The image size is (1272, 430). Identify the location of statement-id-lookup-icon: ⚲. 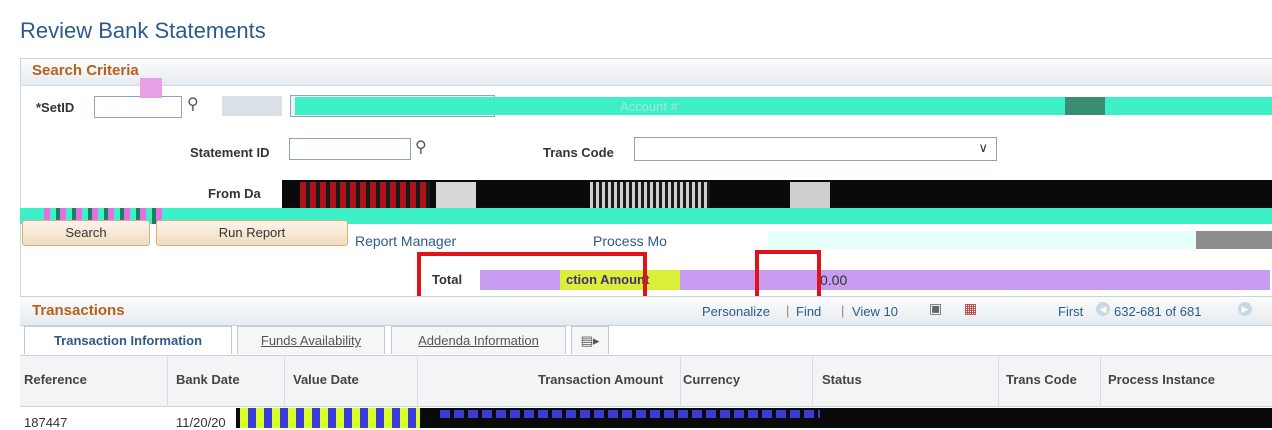
(421, 147).